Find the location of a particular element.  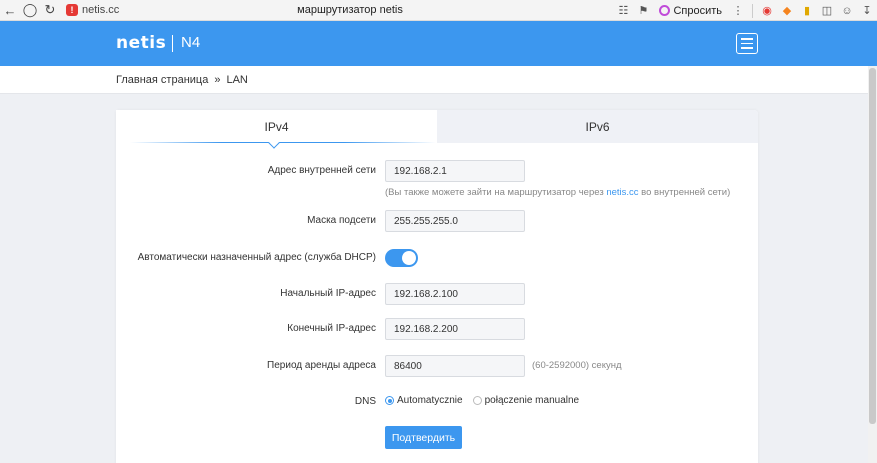

toggle-knob is located at coordinates (409, 258).